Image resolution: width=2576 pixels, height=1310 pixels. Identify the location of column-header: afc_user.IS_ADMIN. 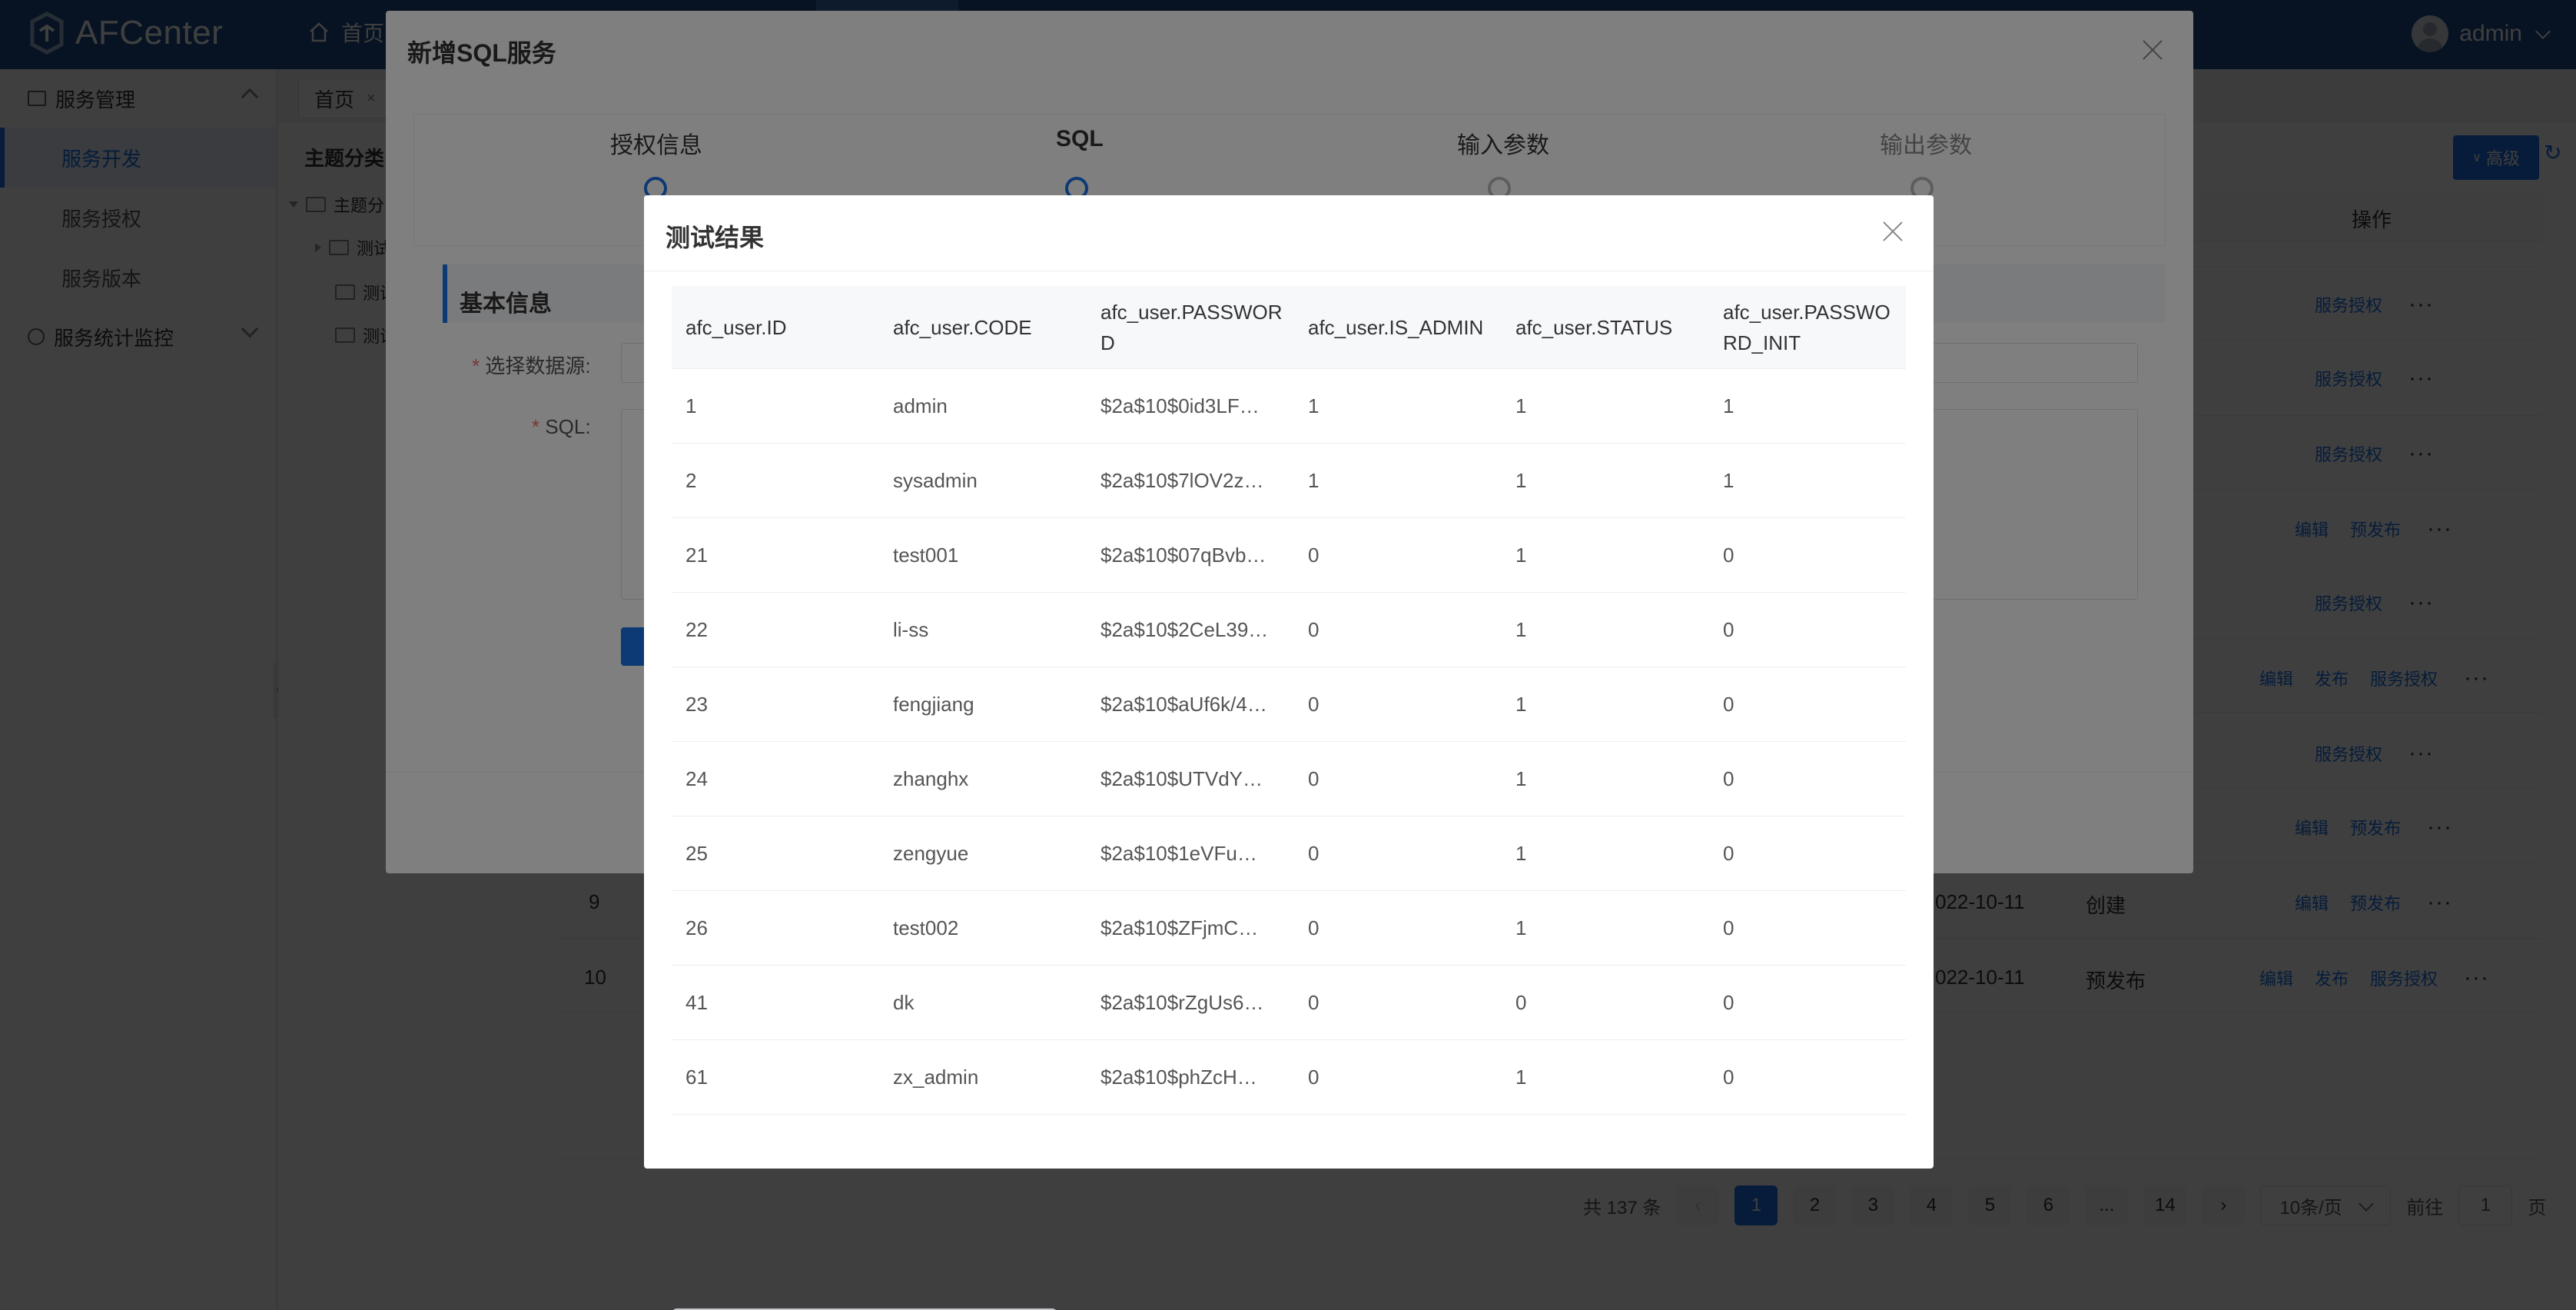
(1396, 327).